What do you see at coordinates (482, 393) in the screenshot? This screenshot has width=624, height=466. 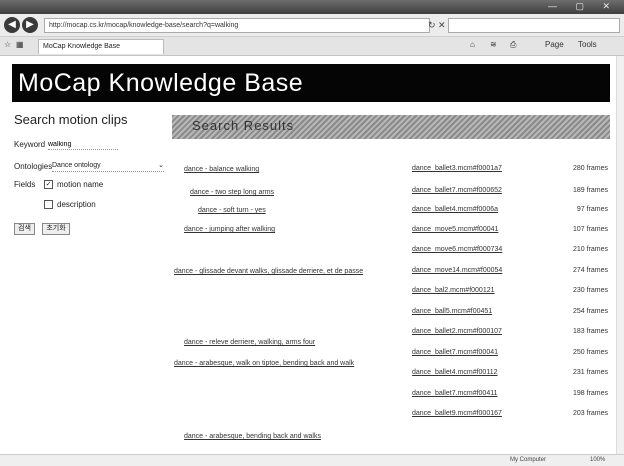 I see `result-file-12: dance_ballet7.mcm#f00411` at bounding box center [482, 393].